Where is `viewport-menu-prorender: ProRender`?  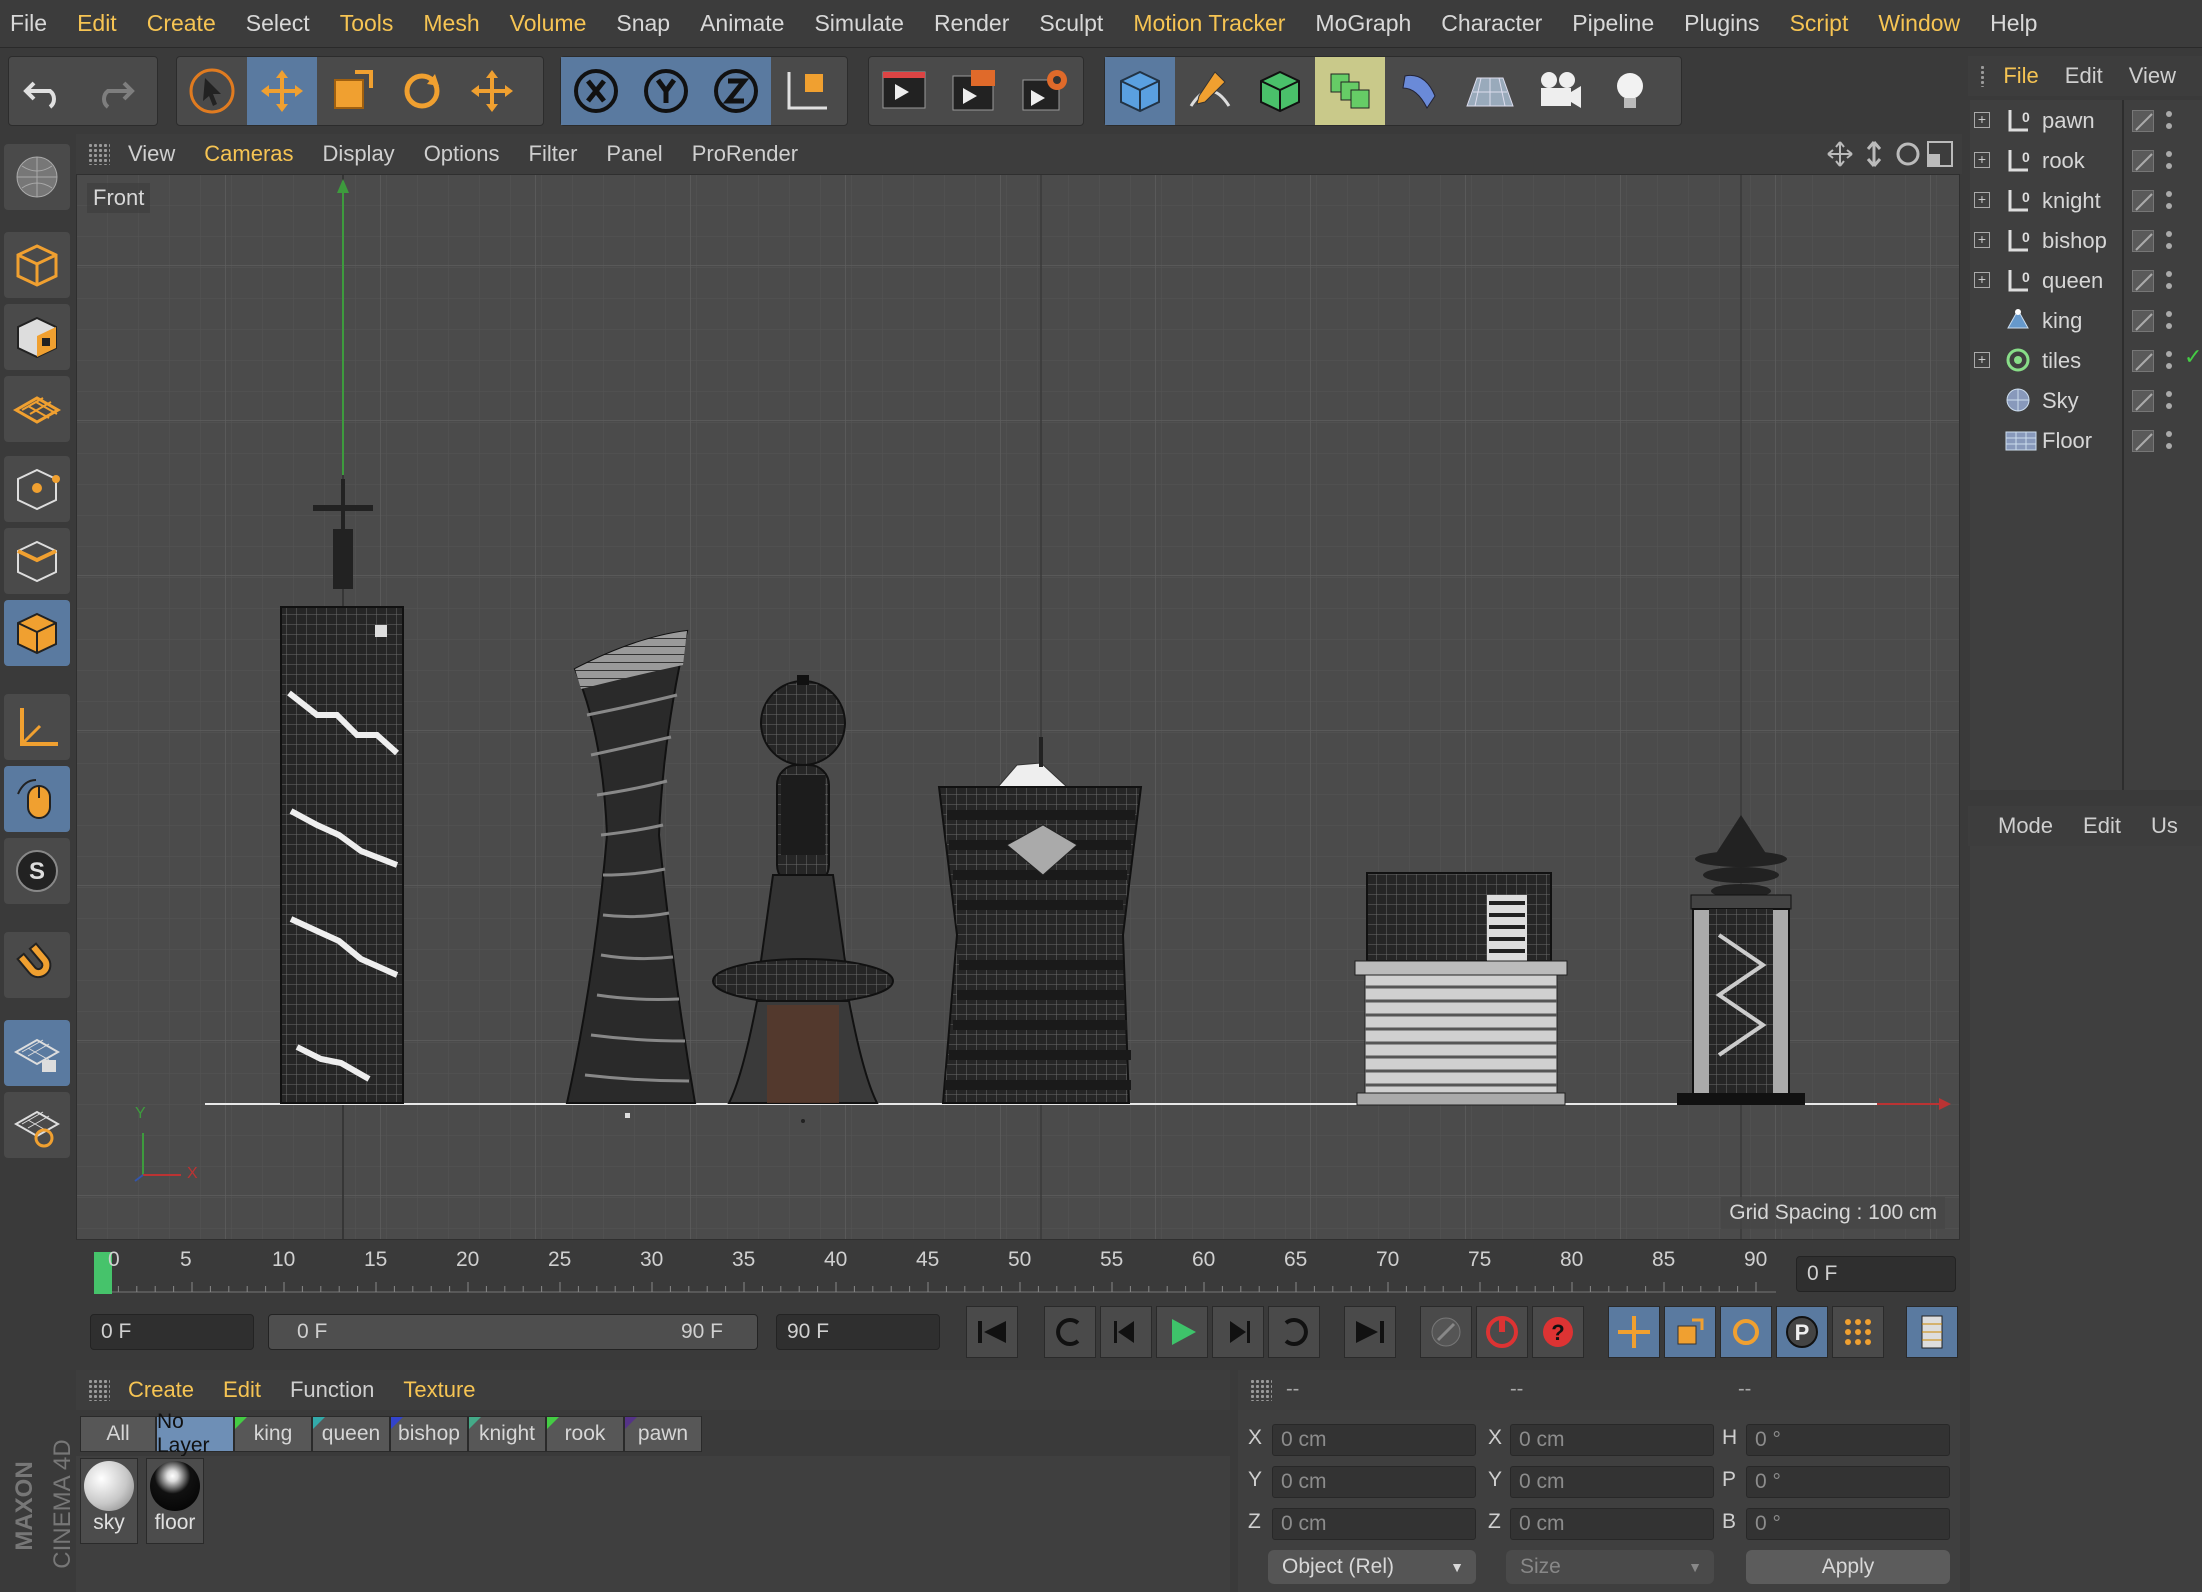 viewport-menu-prorender: ProRender is located at coordinates (745, 154).